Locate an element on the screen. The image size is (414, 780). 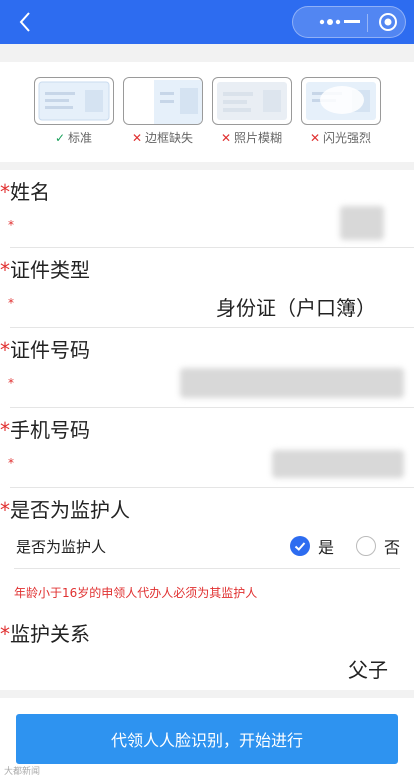
guardian-label: *是否为监护人 is located at coordinates (65, 508).